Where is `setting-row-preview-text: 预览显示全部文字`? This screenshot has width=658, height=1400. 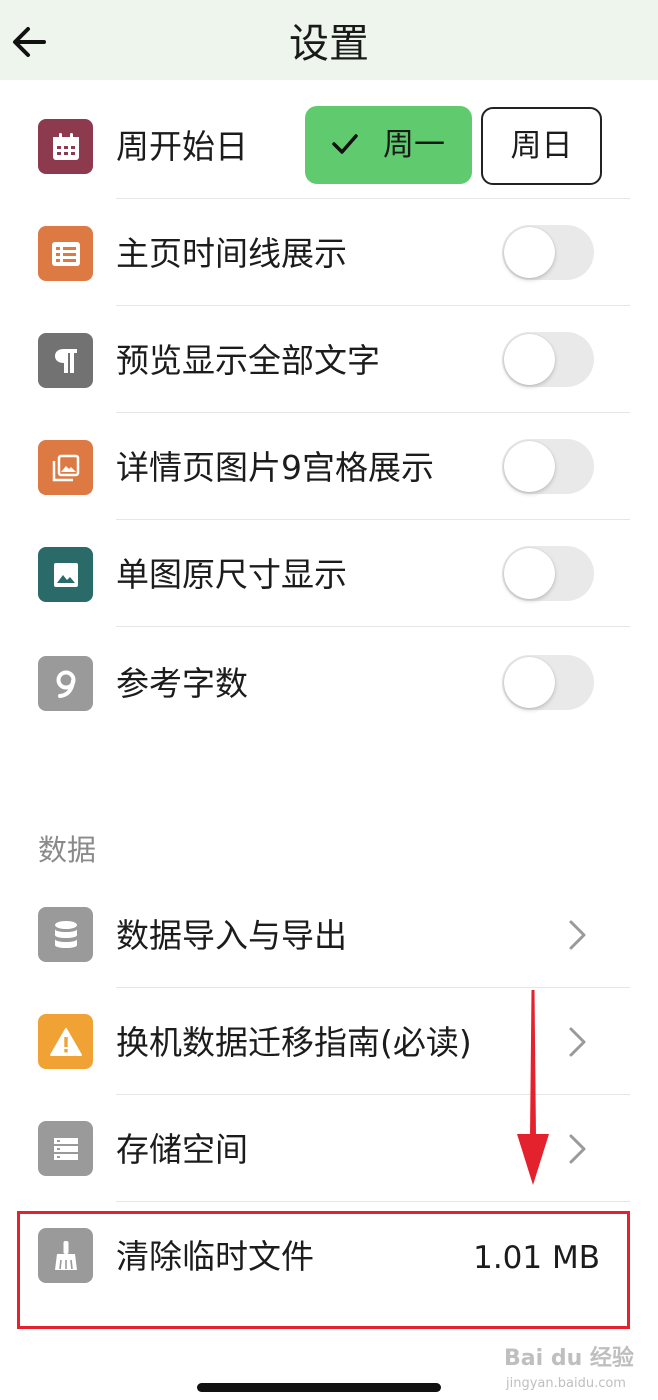 setting-row-preview-text: 预览显示全部文字 is located at coordinates (329, 359).